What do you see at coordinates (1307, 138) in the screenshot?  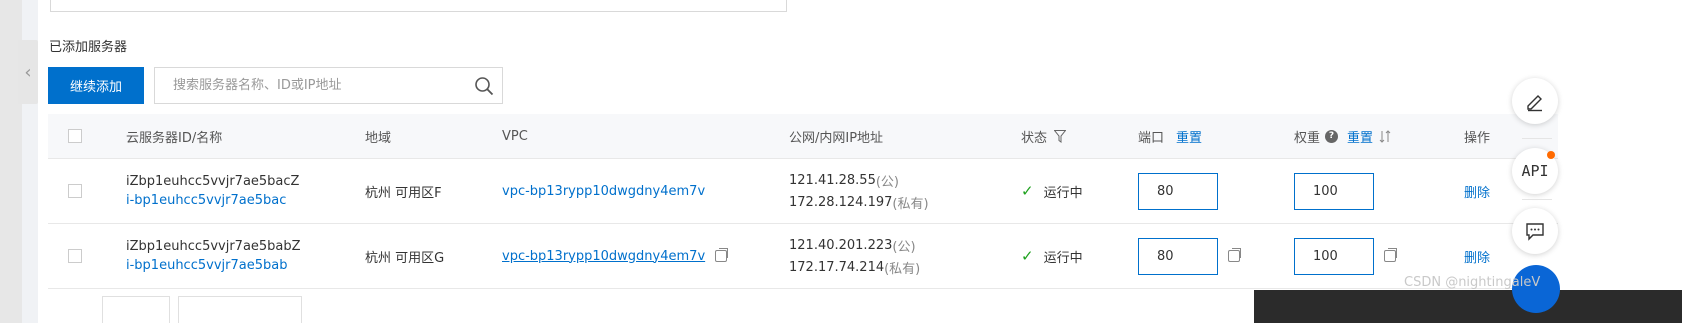 I see `col-weight: 权重` at bounding box center [1307, 138].